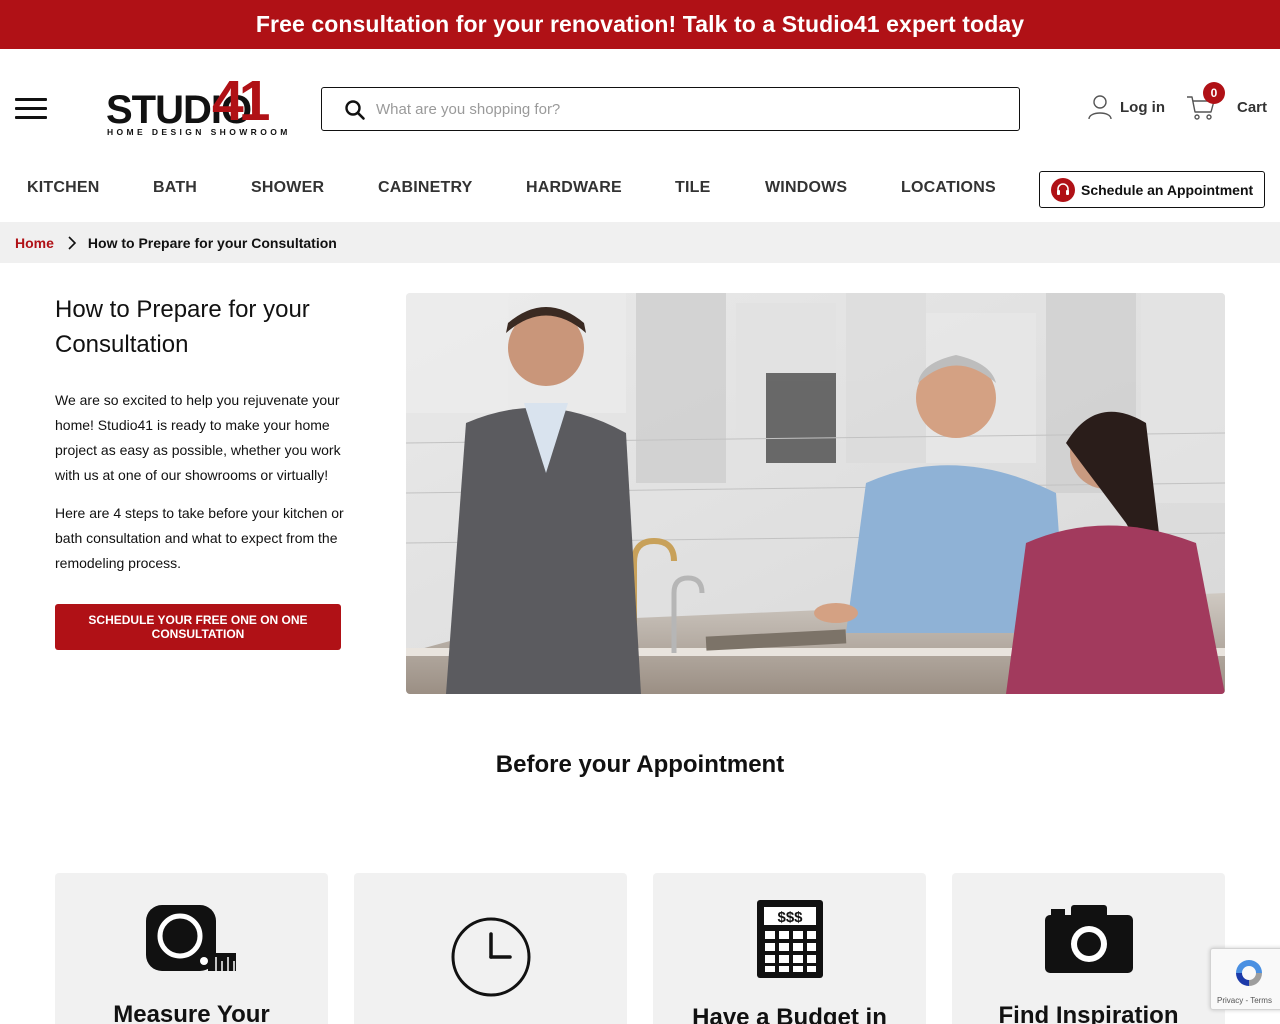 The height and width of the screenshot is (1024, 1280). What do you see at coordinates (196, 104) in the screenshot?
I see `studio41-logo: STUDIO 41 HOME DESIGN SHOWROOM` at bounding box center [196, 104].